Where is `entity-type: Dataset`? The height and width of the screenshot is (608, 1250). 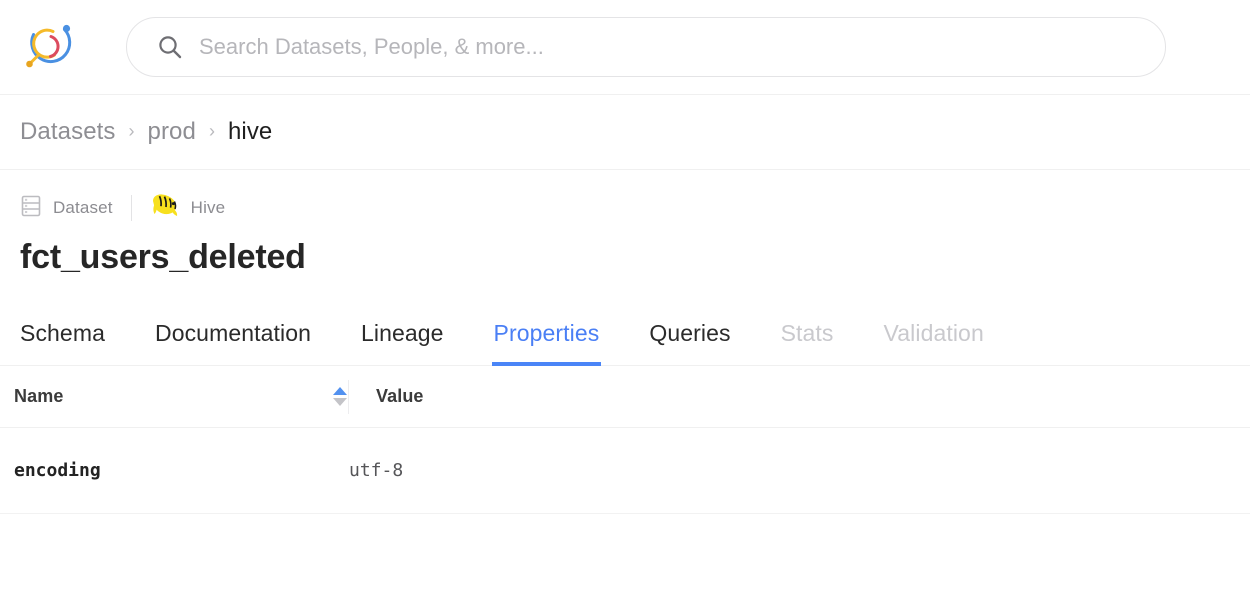
entity-type: Dataset is located at coordinates (66, 208).